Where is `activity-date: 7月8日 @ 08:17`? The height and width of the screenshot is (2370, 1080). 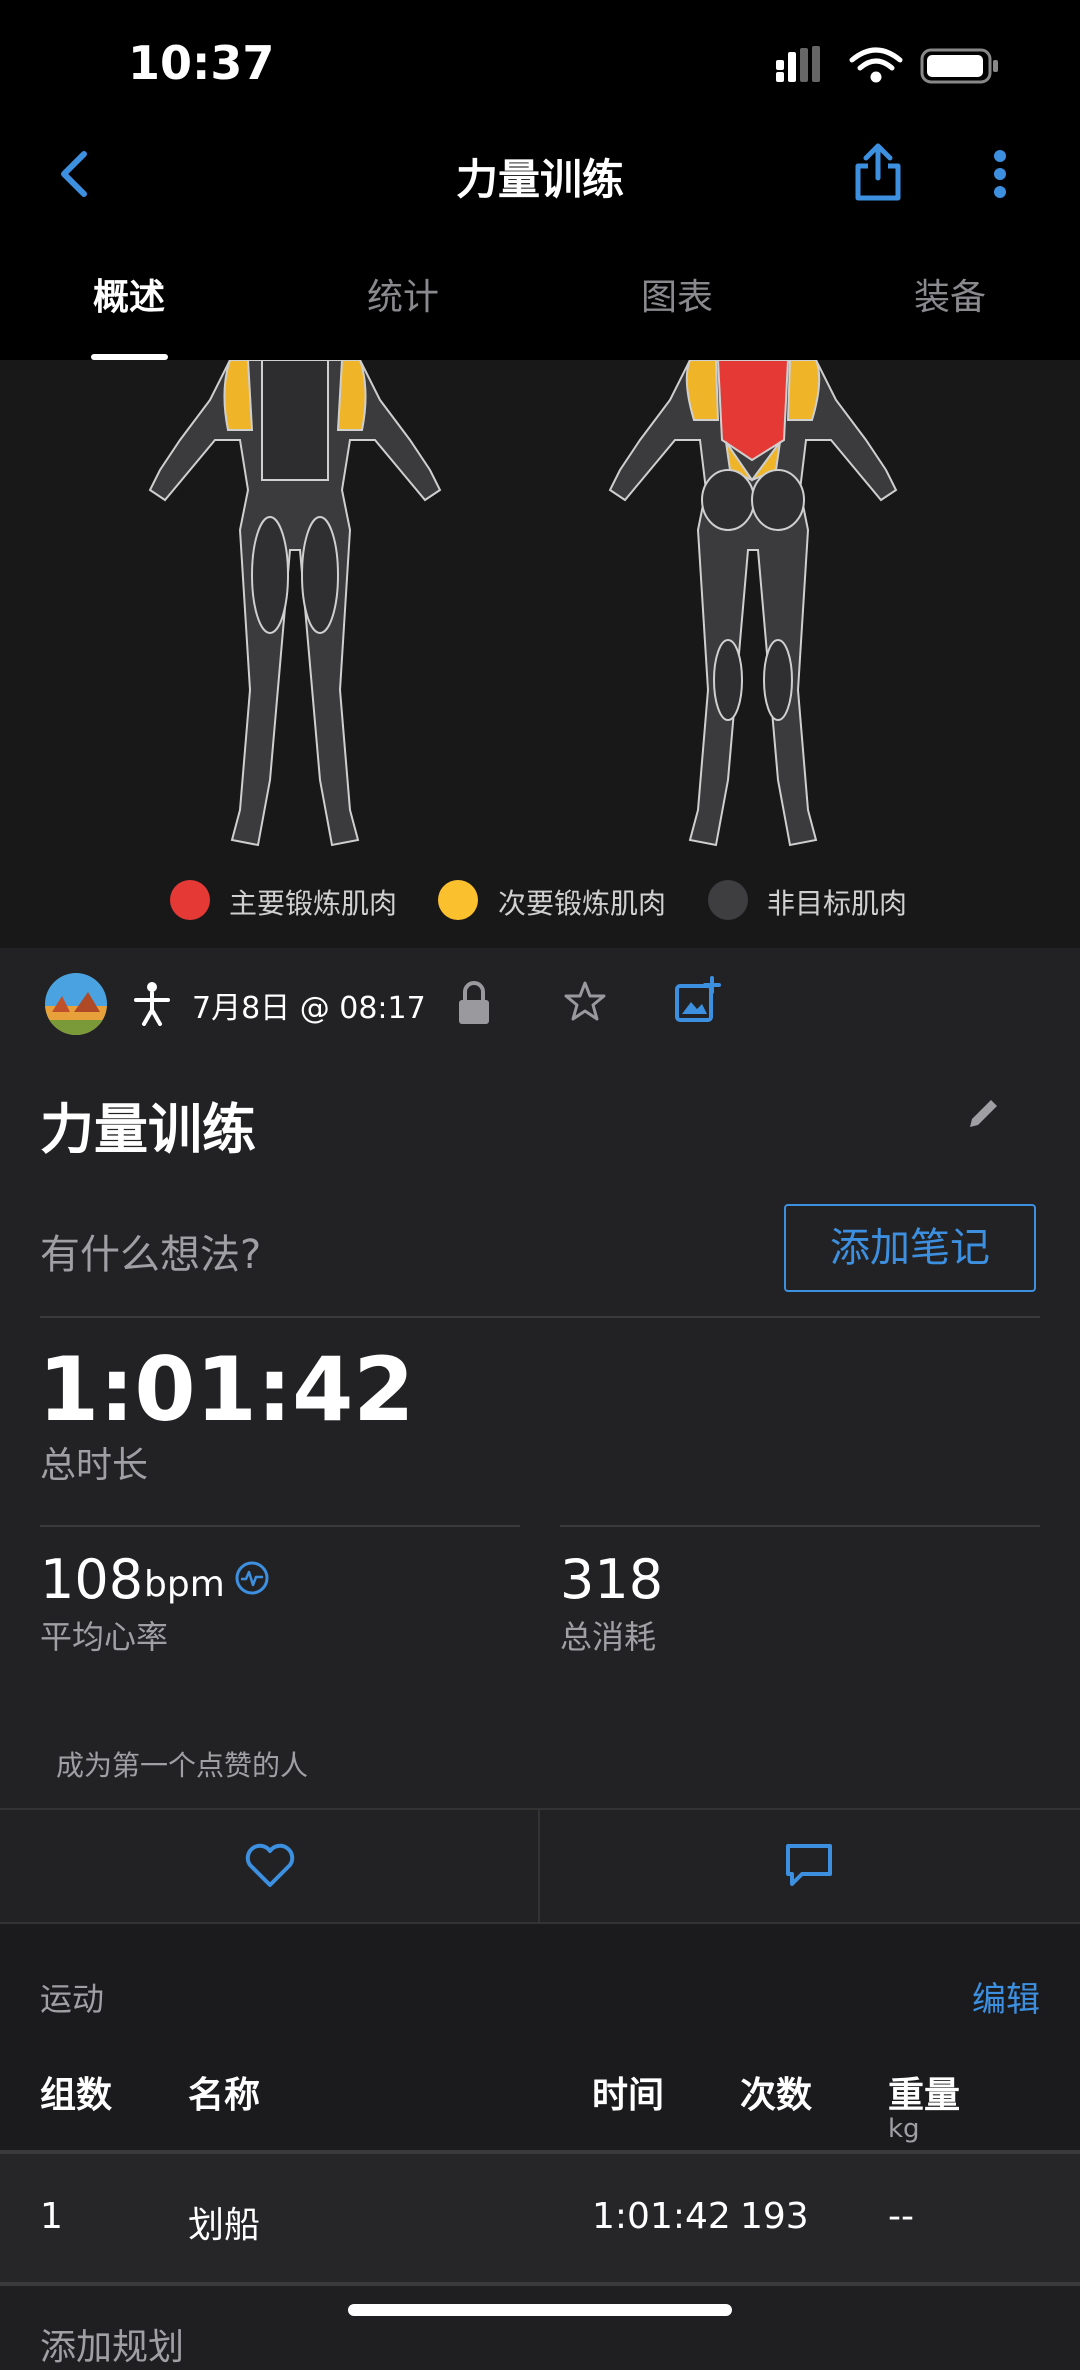
activity-date: 7月8日 @ 08:17 is located at coordinates (309, 1008).